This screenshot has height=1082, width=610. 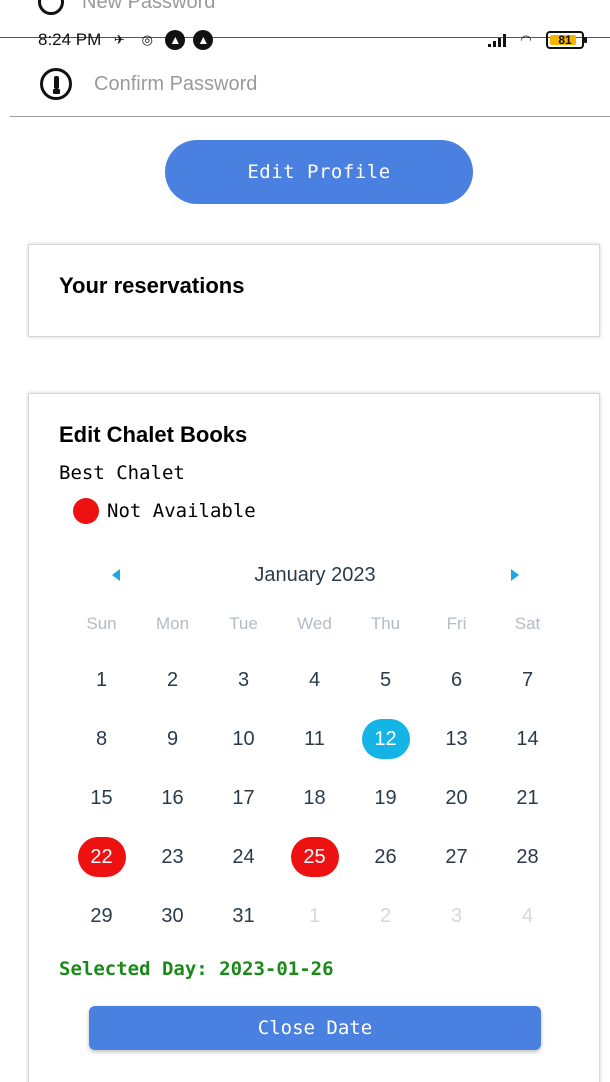 I want to click on signal-icon, so click(x=497, y=40).